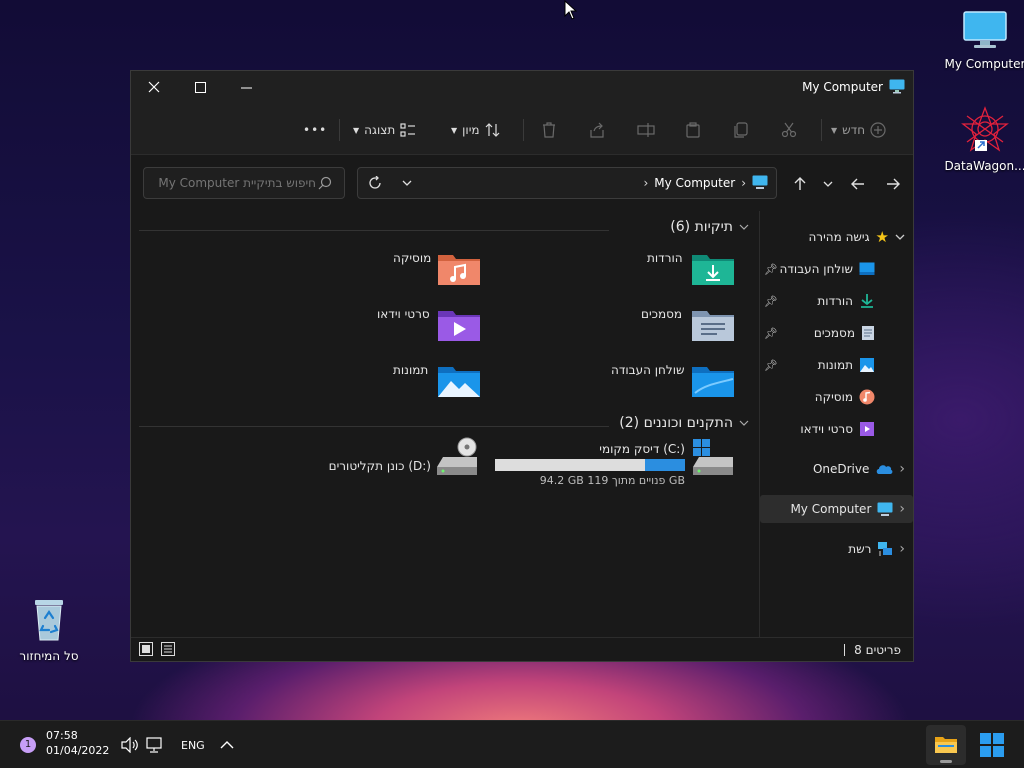 Image resolution: width=1024 pixels, height=768 pixels. What do you see at coordinates (789, 130) in the screenshot?
I see `cut-button` at bounding box center [789, 130].